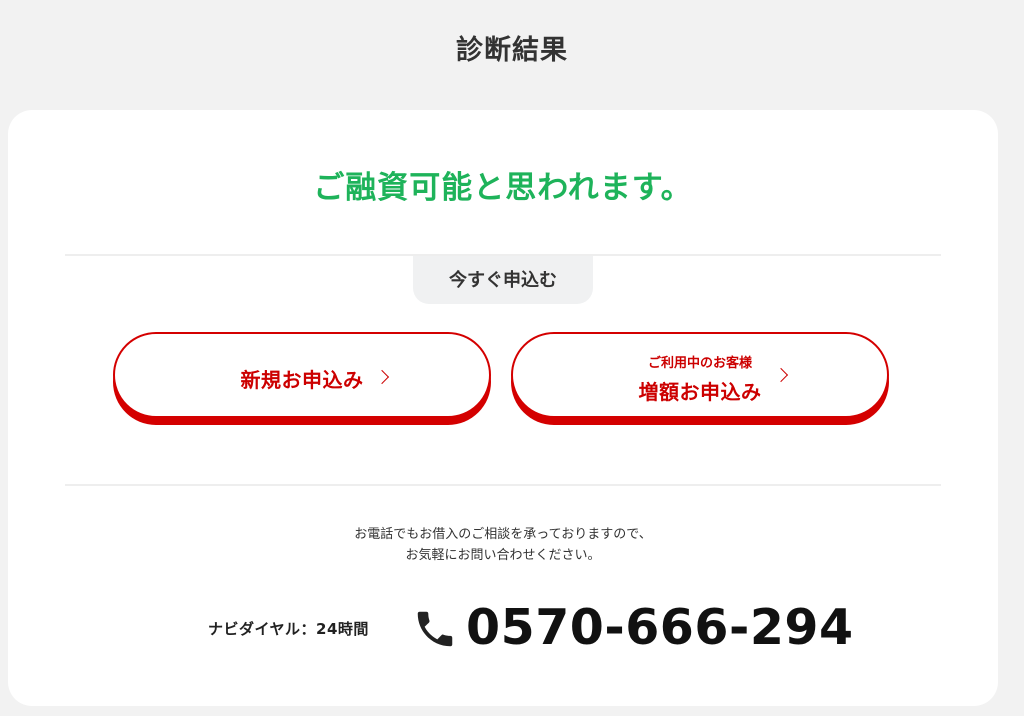  What do you see at coordinates (512, 50) in the screenshot?
I see `page-title: 診断結果` at bounding box center [512, 50].